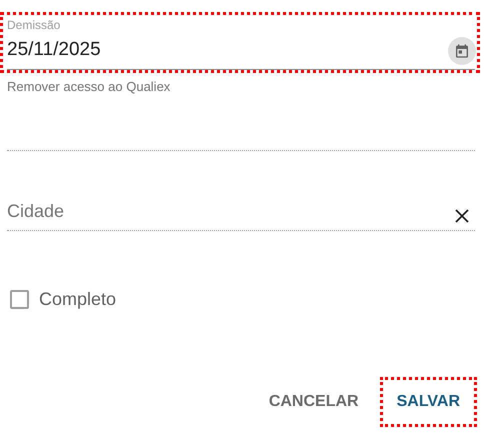  Describe the element at coordinates (428, 402) in the screenshot. I see `save-button: SALVAR` at that location.